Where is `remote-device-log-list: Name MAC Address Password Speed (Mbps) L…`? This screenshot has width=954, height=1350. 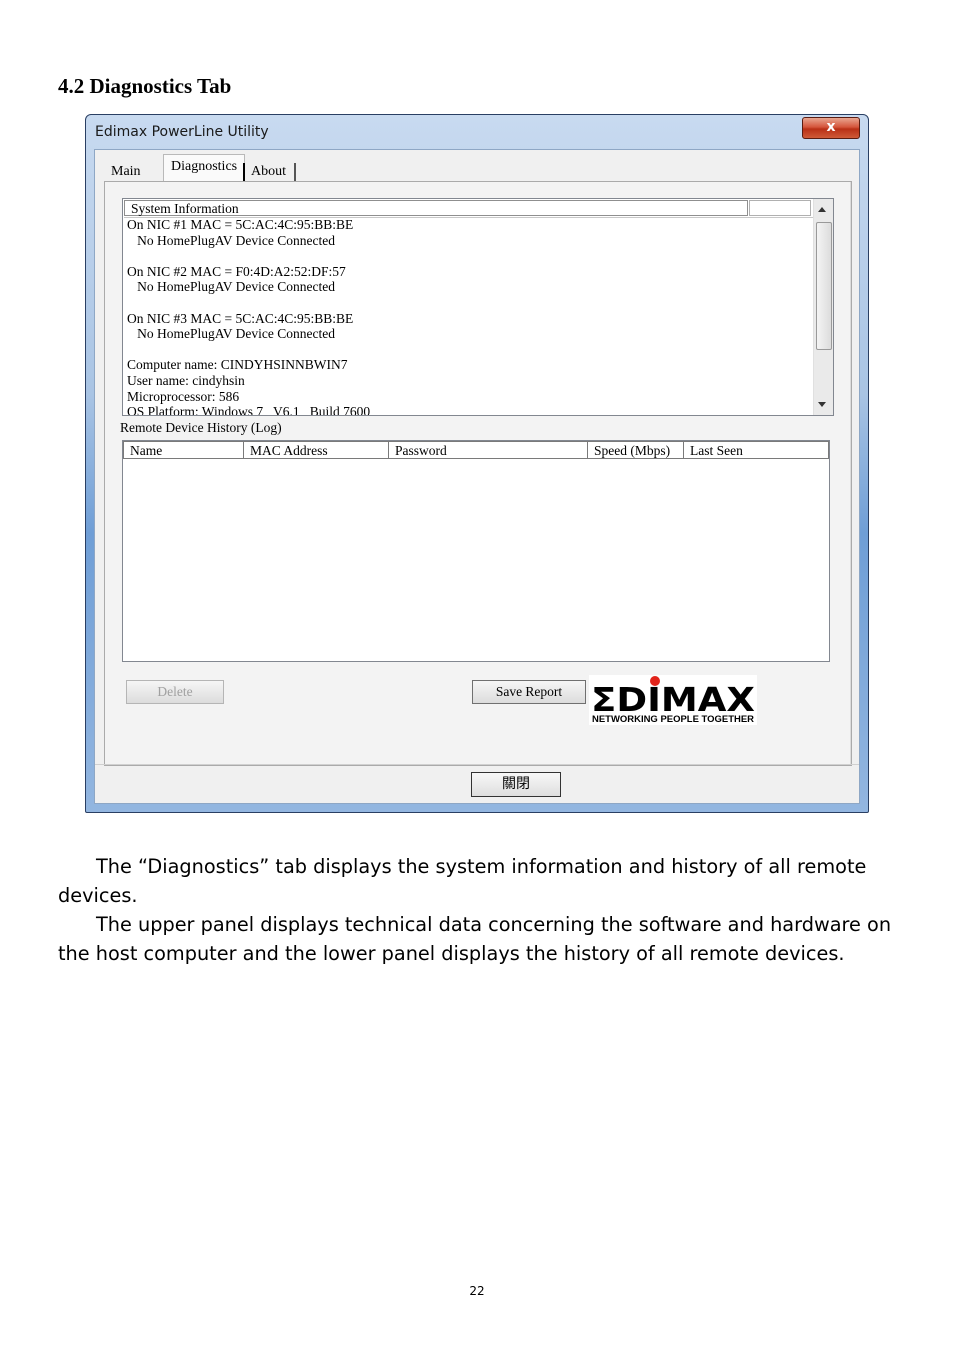
remote-device-log-list: Name MAC Address Password Speed (Mbps) L… is located at coordinates (476, 551).